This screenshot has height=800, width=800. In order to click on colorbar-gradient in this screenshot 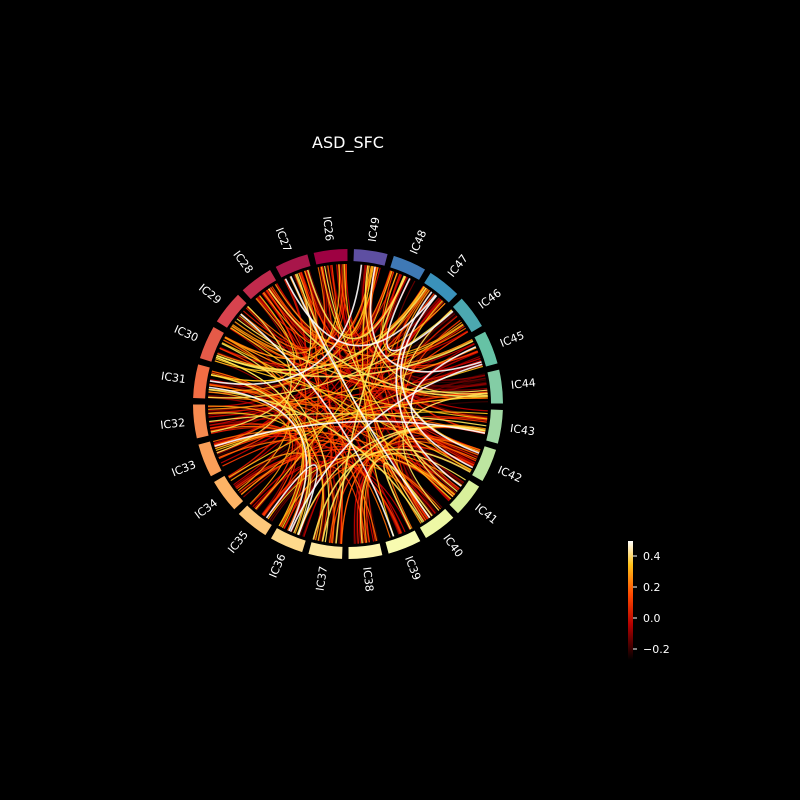, I will do `click(630, 600)`.